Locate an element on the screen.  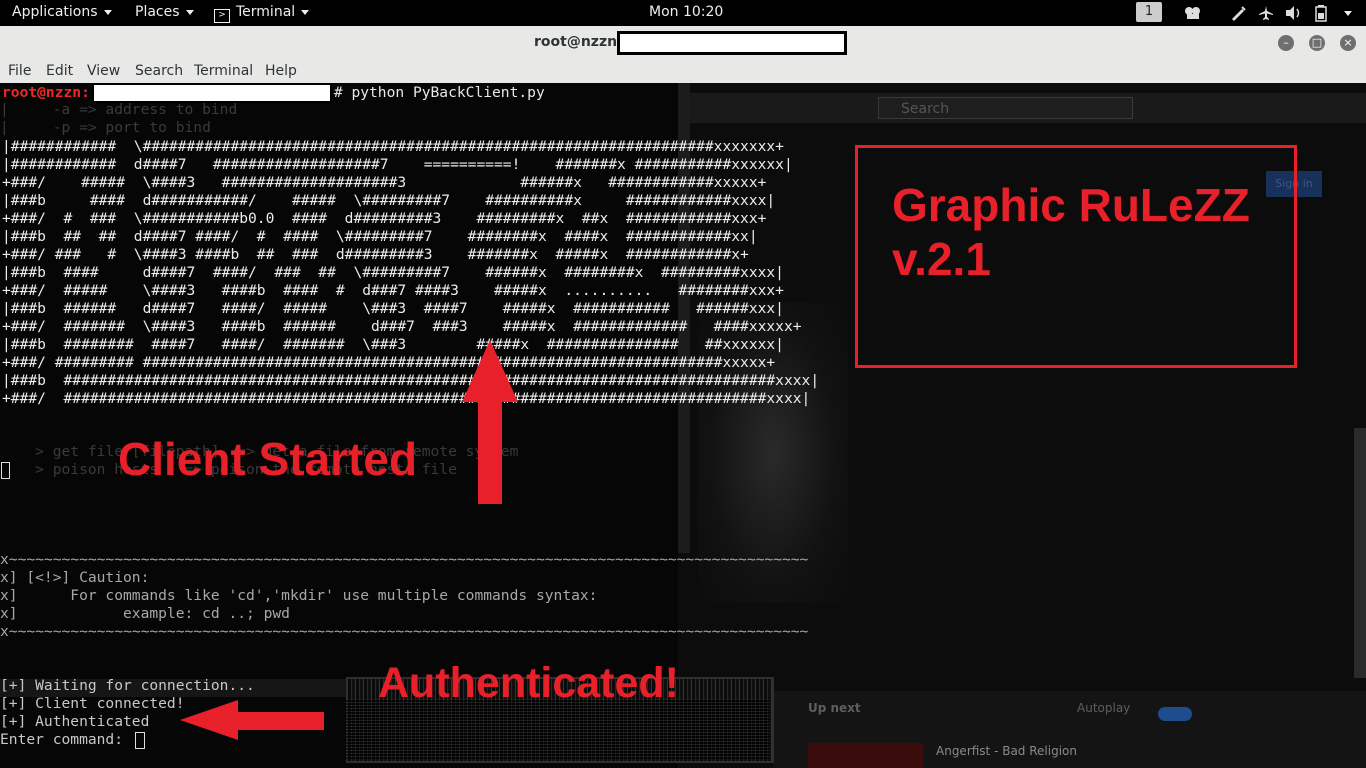
window-title: root@nzzn: is located at coordinates (578, 42).